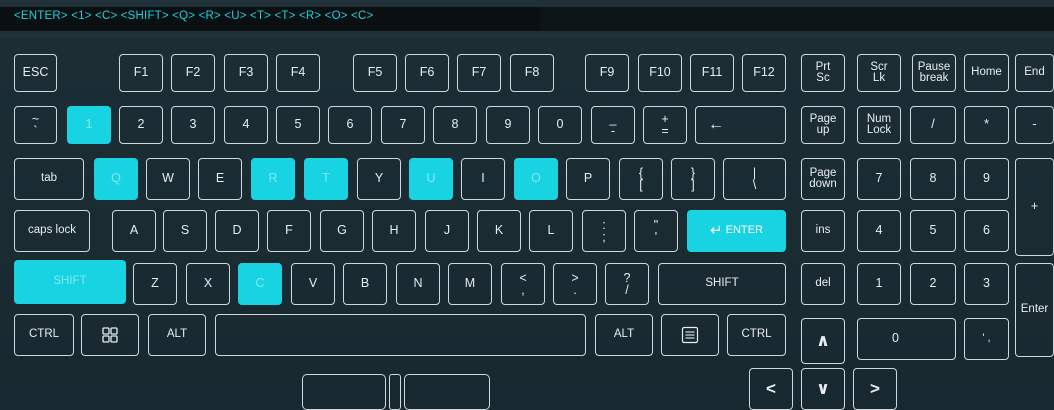  I want to click on key-right-bracket: }], so click(693, 179).